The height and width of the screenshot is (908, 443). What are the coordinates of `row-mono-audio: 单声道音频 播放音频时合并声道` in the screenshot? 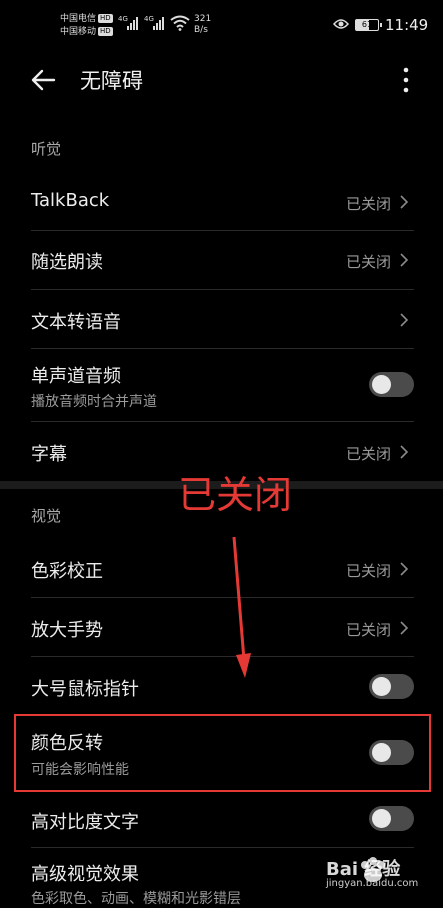 It's located at (221, 385).